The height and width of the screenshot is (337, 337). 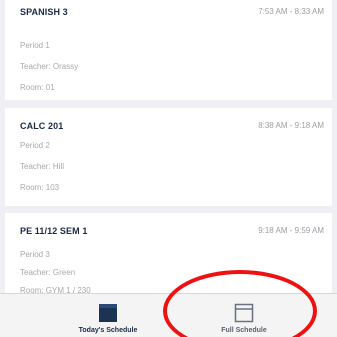 I want to click on class-title: PE 11/12 SEM 1, so click(x=54, y=231).